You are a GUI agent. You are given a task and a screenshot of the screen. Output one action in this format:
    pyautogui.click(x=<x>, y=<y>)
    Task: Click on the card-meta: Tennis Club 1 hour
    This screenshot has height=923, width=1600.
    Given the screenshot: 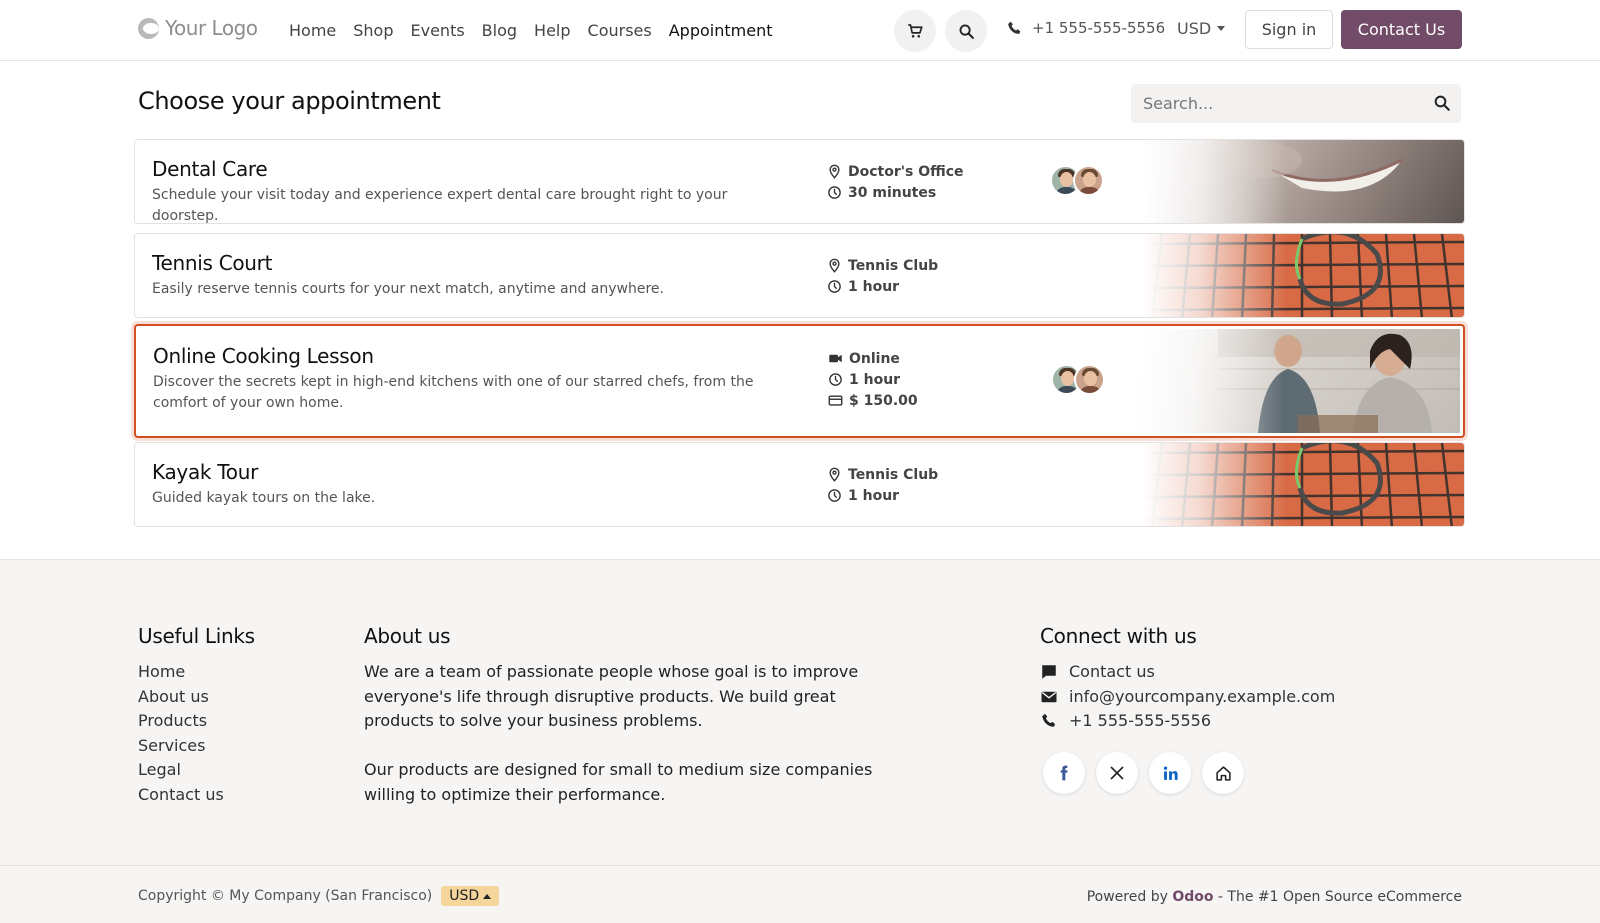 What is the action you would take?
    pyautogui.click(x=882, y=276)
    